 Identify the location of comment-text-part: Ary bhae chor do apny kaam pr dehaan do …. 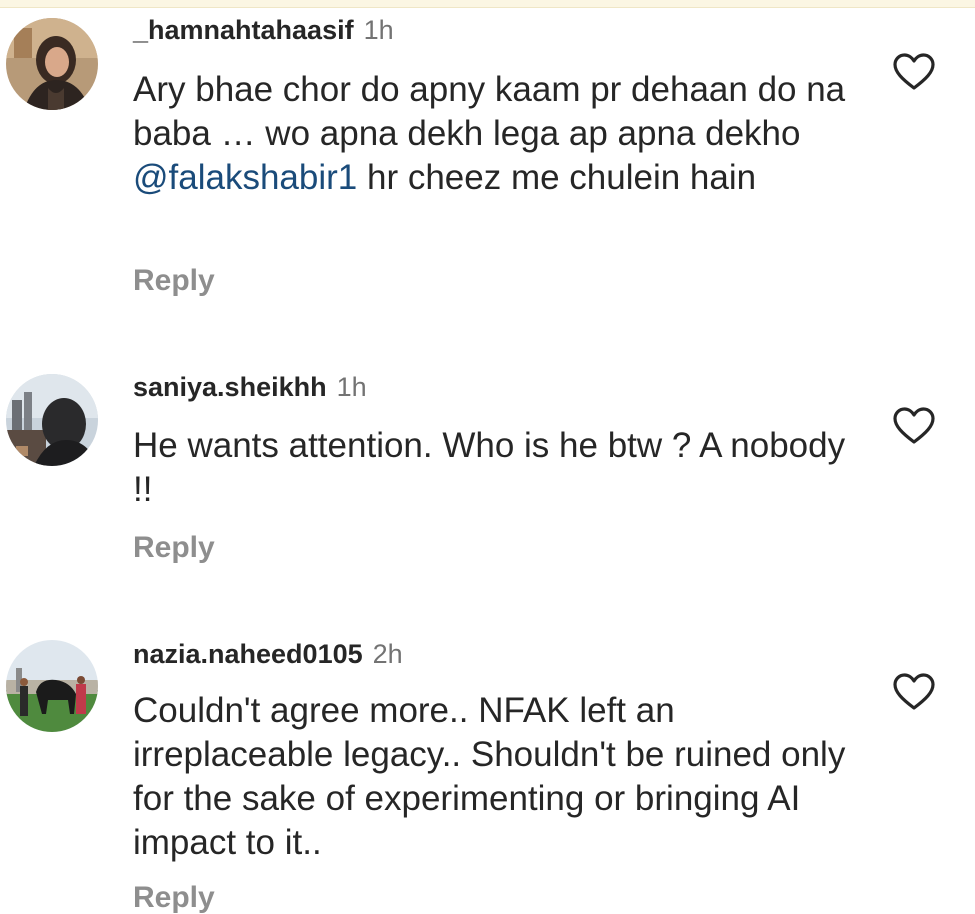
(489, 111).